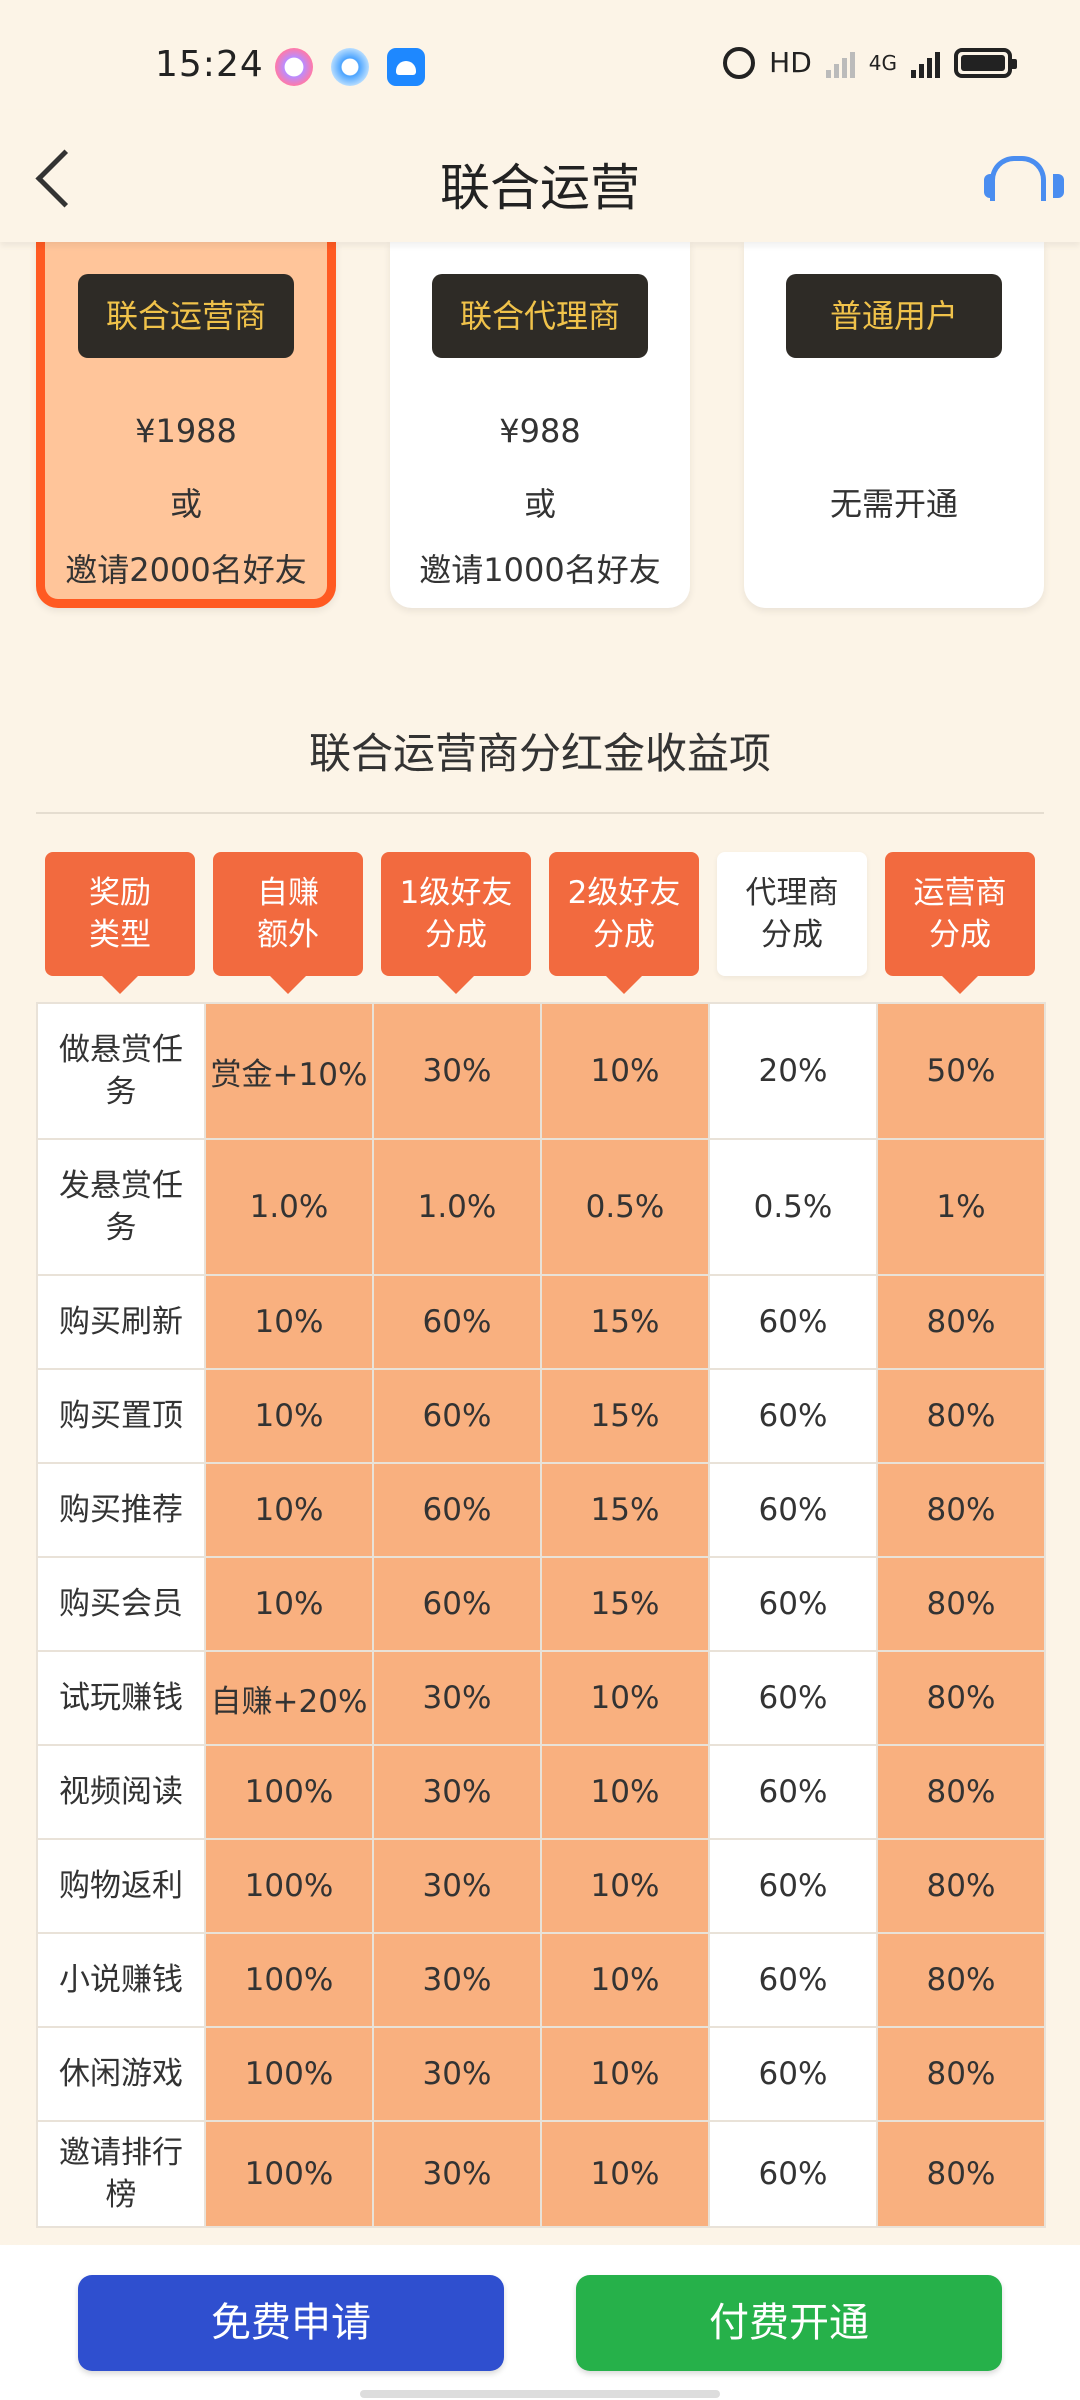 The width and height of the screenshot is (1080, 2400). What do you see at coordinates (882, 62) in the screenshot?
I see `network-type-label: 4G` at bounding box center [882, 62].